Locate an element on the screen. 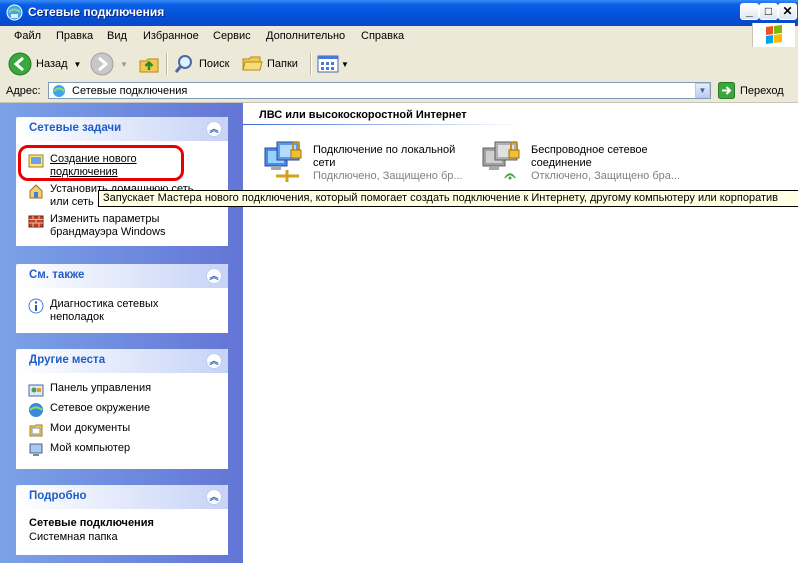  link-label: Мой компьютер is located at coordinates (90, 448).